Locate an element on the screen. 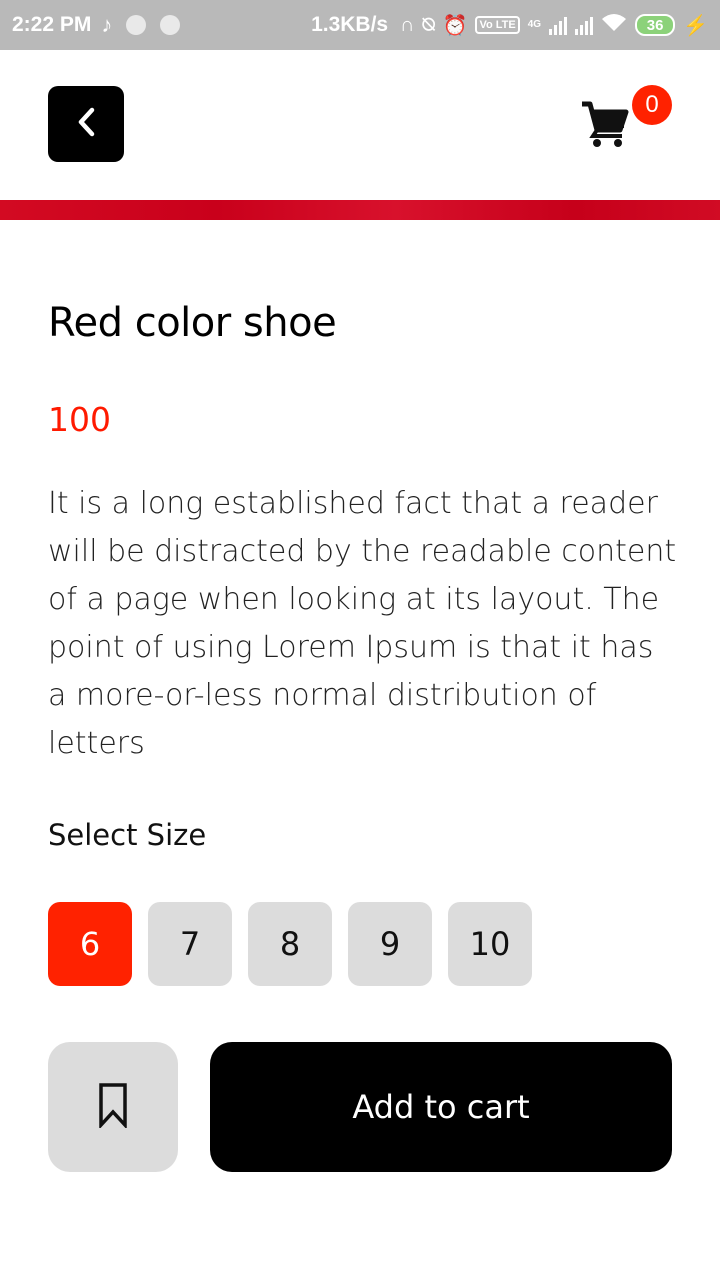 The width and height of the screenshot is (720, 1280). cart-icon is located at coordinates (605, 126).